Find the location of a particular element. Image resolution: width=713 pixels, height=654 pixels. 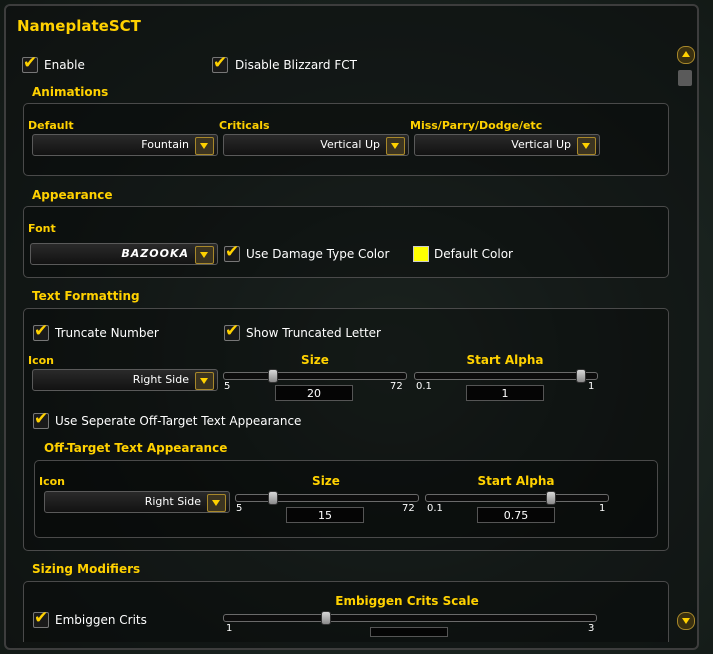

appearance-section-title: Appearance is located at coordinates (72, 195).